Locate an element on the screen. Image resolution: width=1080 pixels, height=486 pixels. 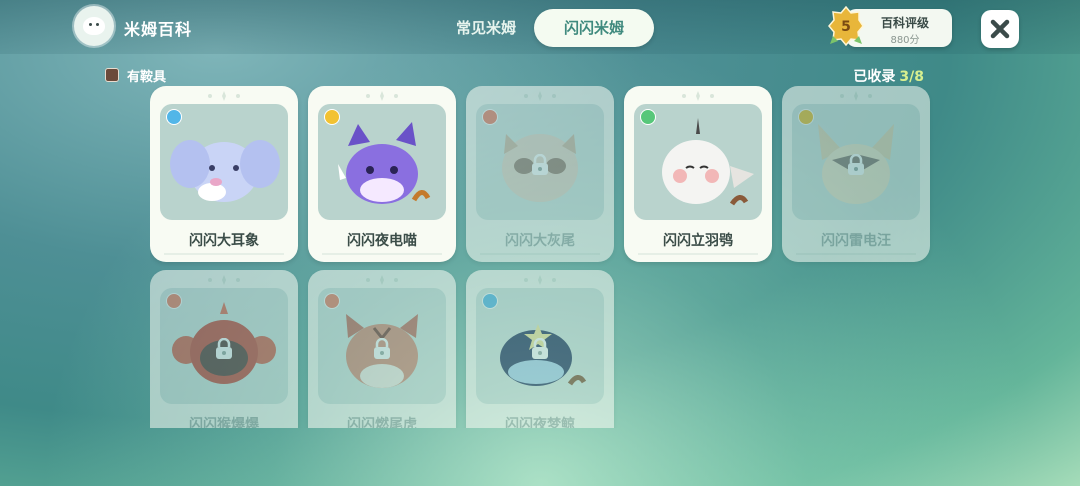
close-button is located at coordinates (1000, 29).